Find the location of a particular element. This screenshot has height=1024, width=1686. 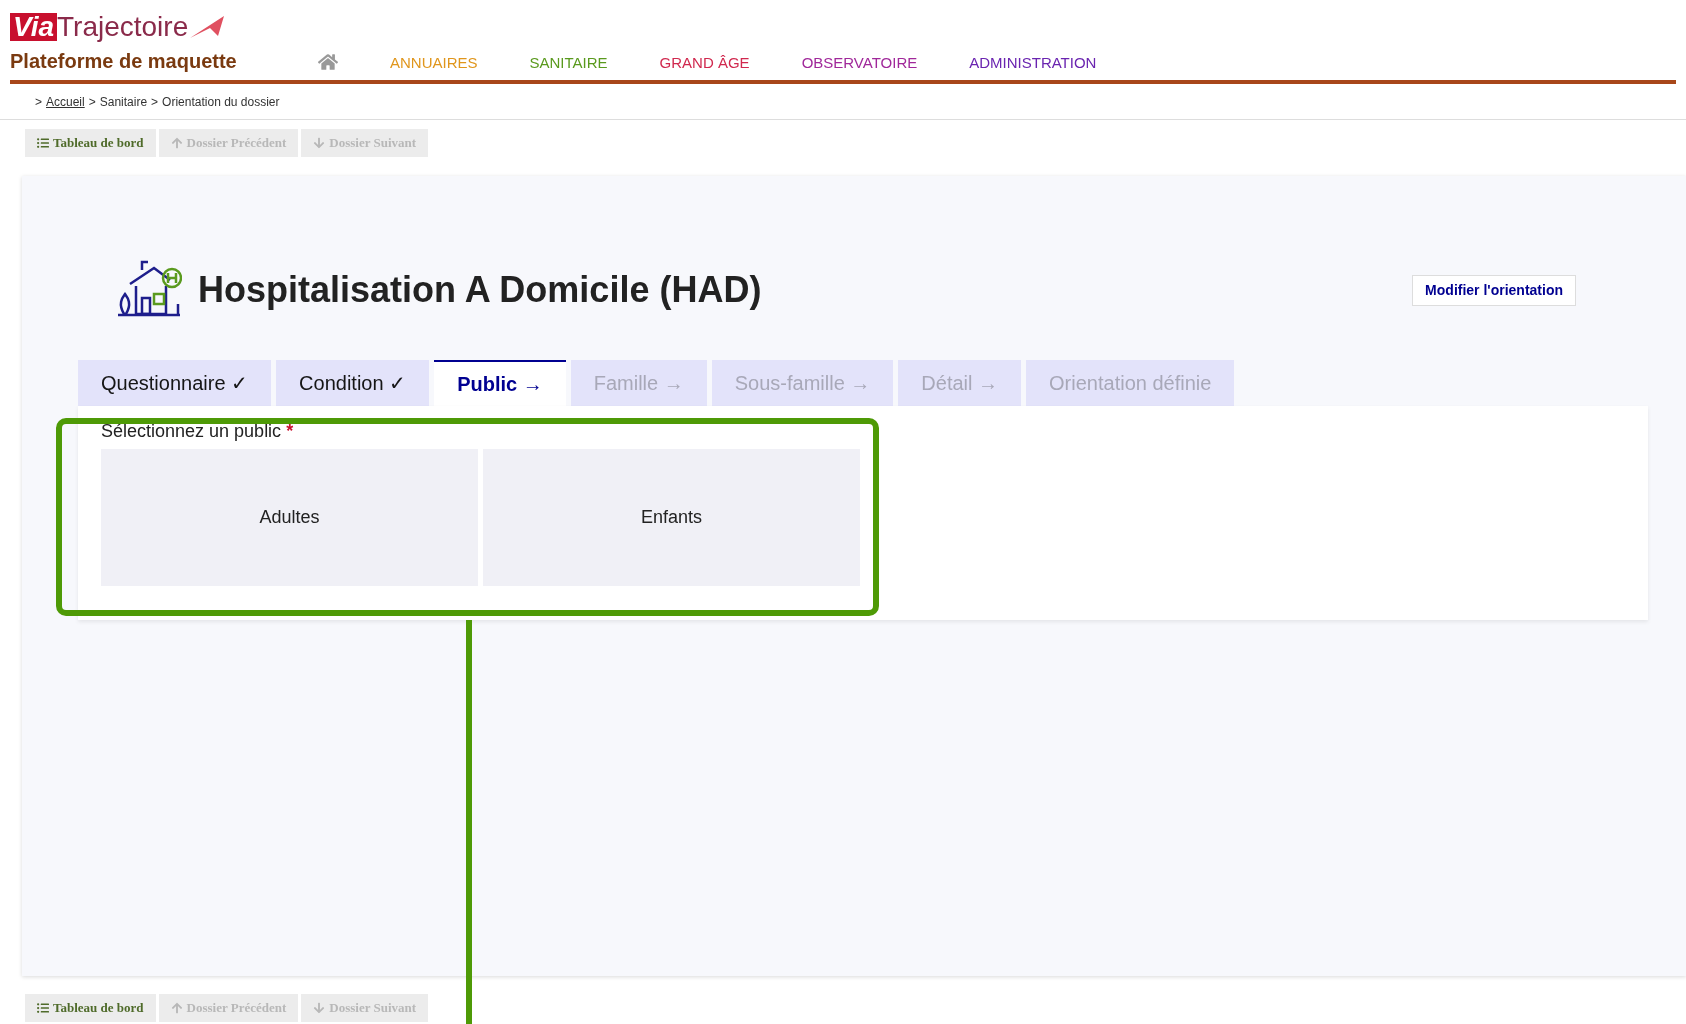

option-card: Adultes is located at coordinates (289, 517).